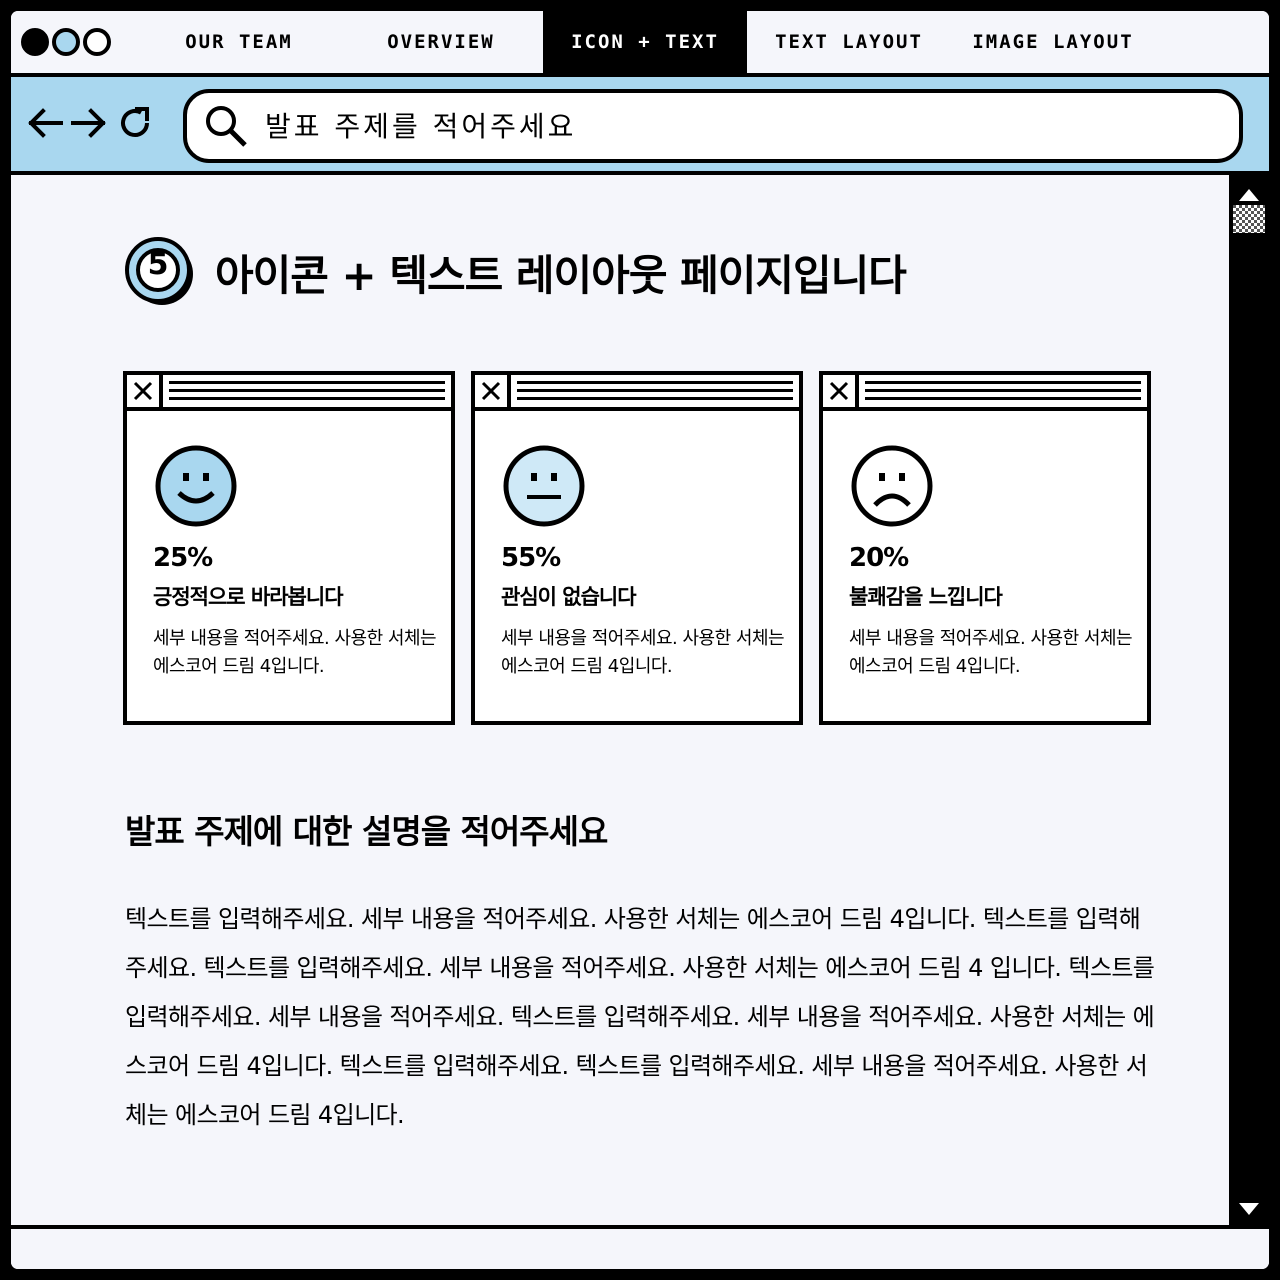 This screenshot has width=1280, height=1280. What do you see at coordinates (97, 42) in the screenshot?
I see `window-dot-white` at bounding box center [97, 42].